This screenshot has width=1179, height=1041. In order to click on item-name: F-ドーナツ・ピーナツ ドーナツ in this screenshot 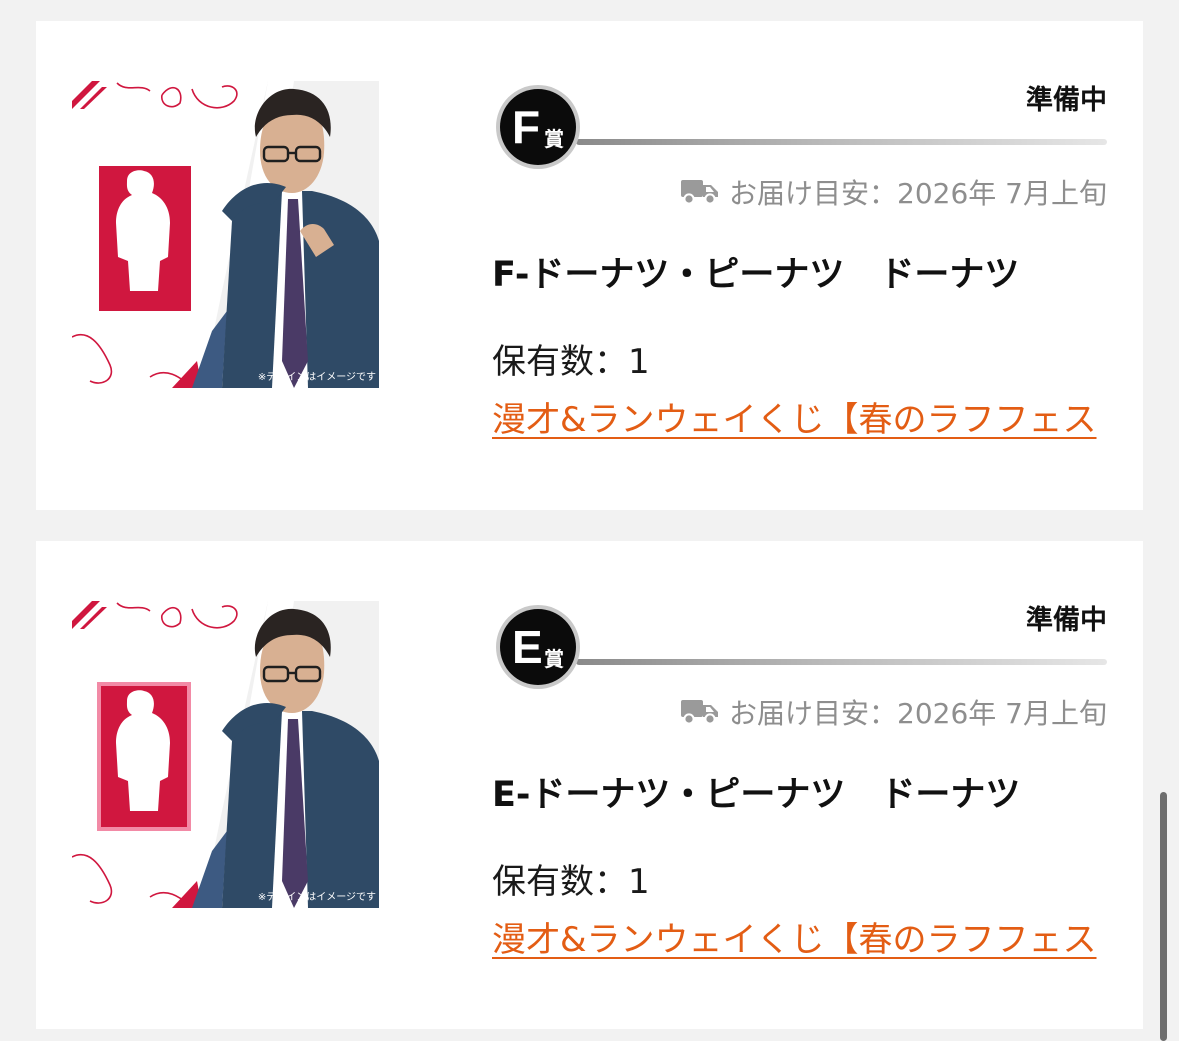, I will do `click(756, 275)`.